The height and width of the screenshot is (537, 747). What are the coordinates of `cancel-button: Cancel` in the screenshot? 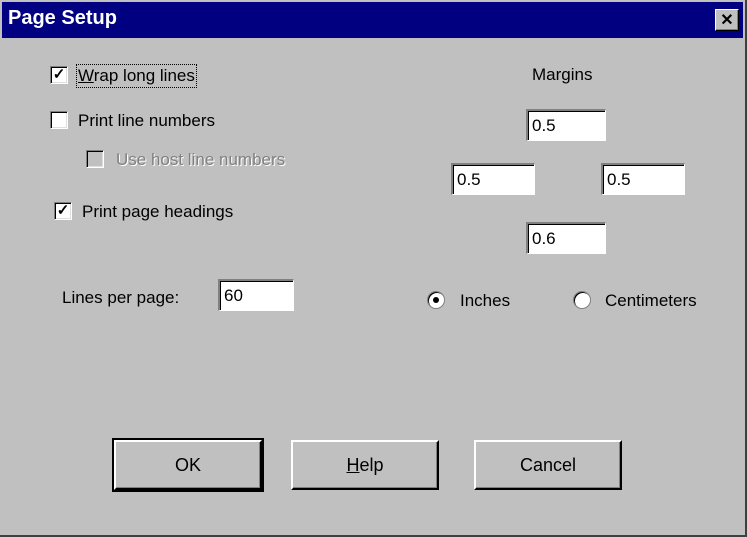 It's located at (548, 465).